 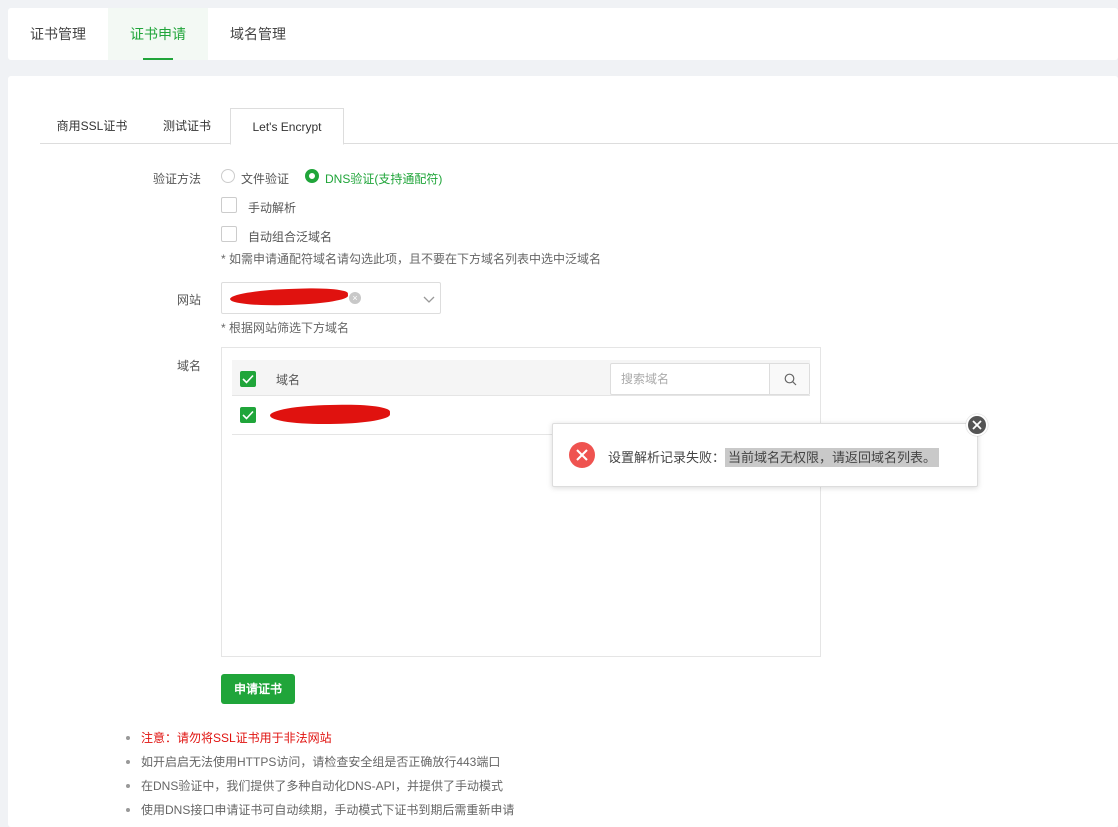 I want to click on tab-cert-apply-label: 证书申请, so click(x=158, y=34).